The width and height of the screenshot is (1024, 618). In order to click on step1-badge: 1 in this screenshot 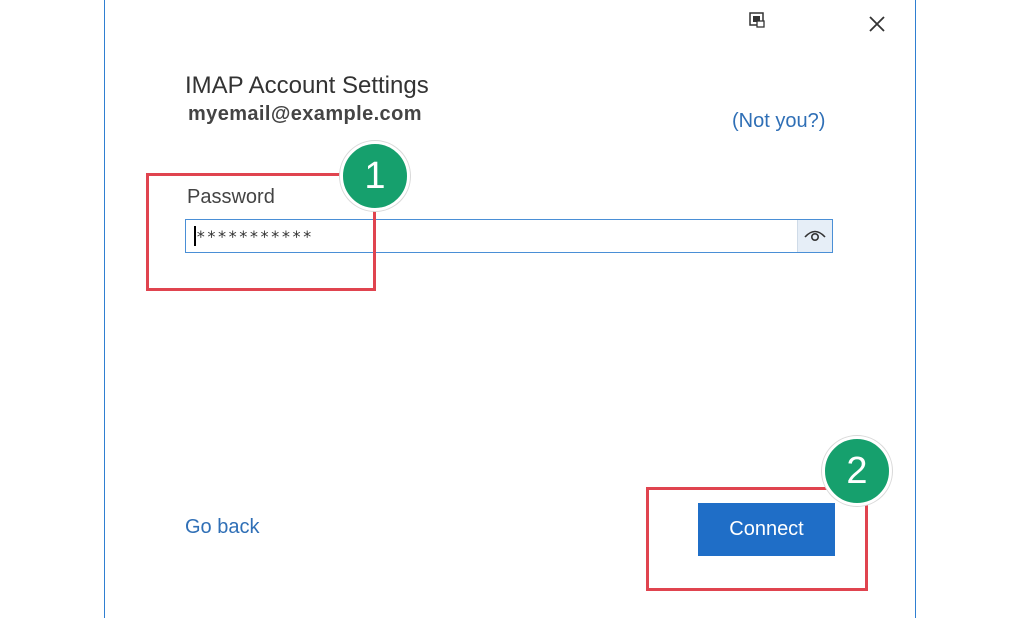, I will do `click(375, 176)`.